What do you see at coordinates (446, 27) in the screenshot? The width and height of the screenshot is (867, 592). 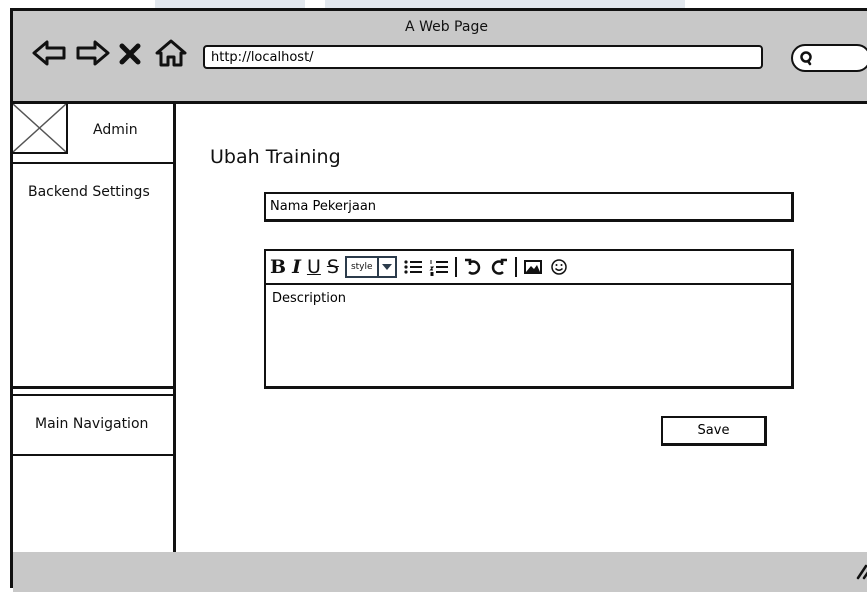 I see `window-title: A Web Page` at bounding box center [446, 27].